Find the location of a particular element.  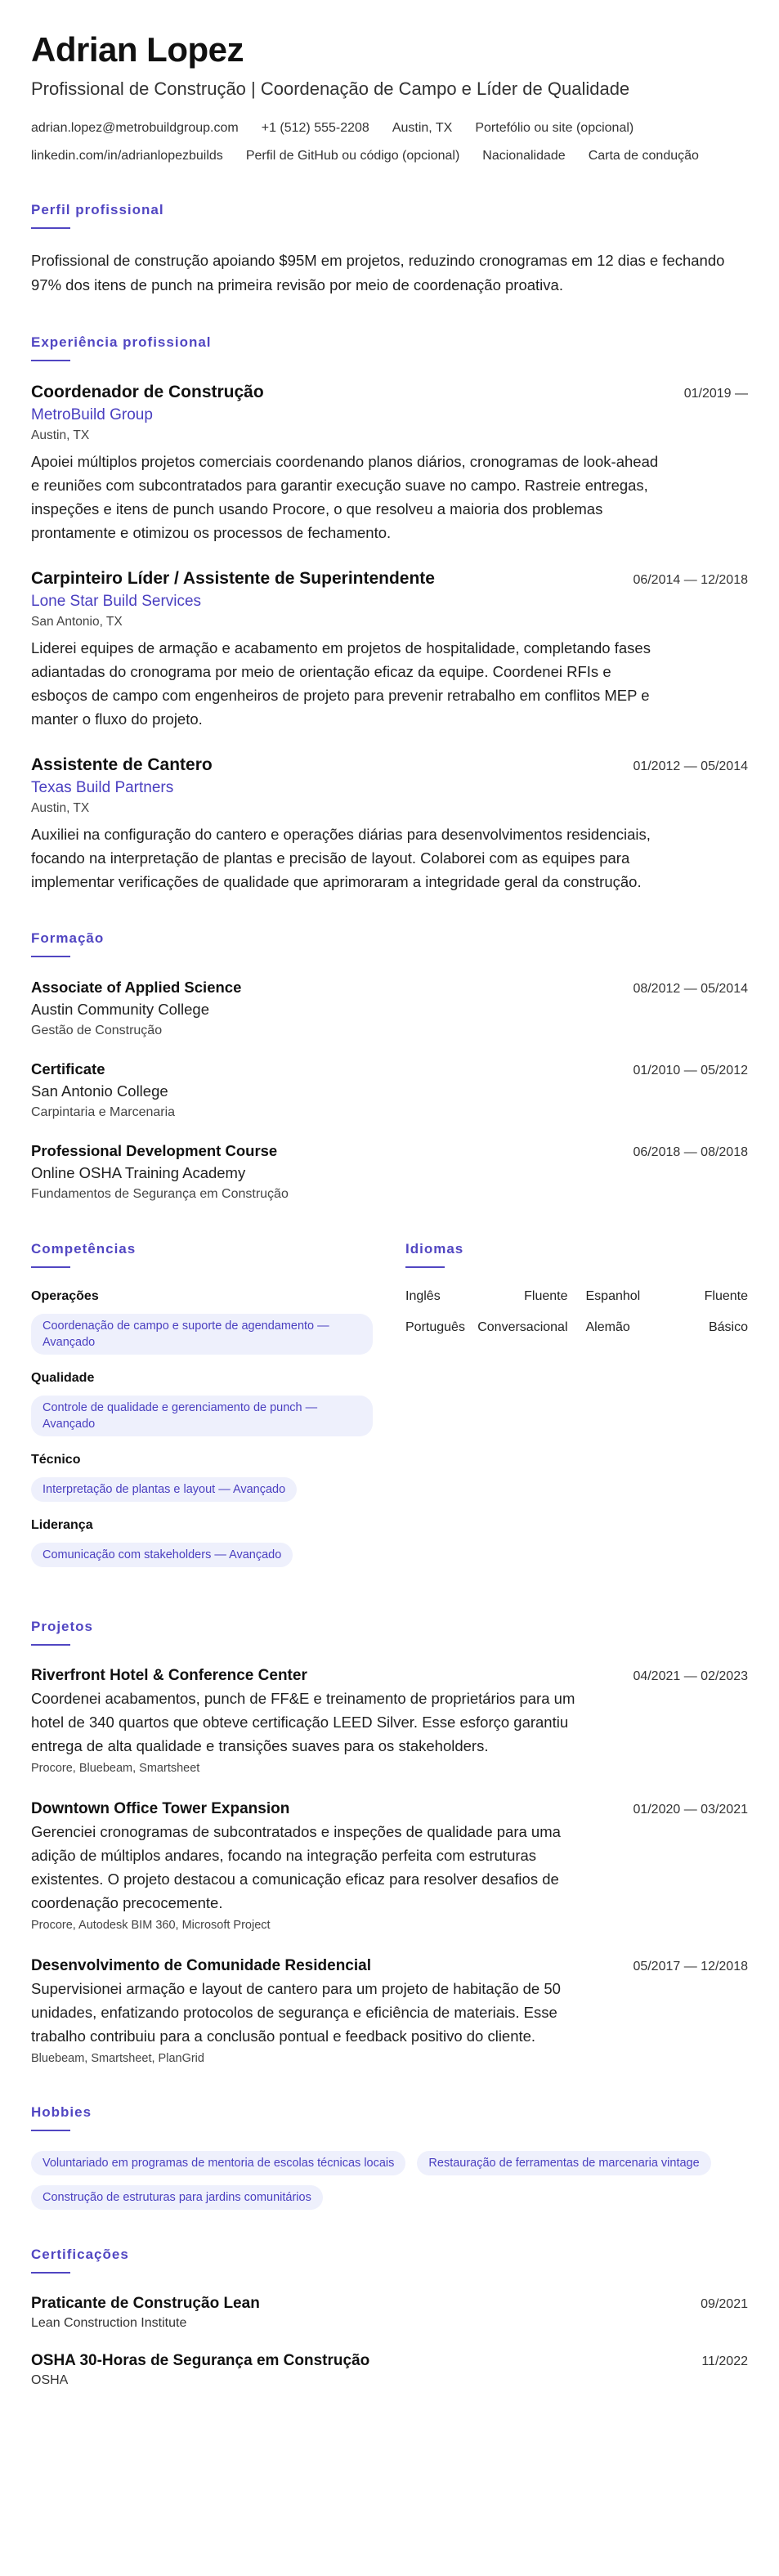

contact-linkedin: linkedin.com/in/adrianlopezbuilds is located at coordinates (127, 156).